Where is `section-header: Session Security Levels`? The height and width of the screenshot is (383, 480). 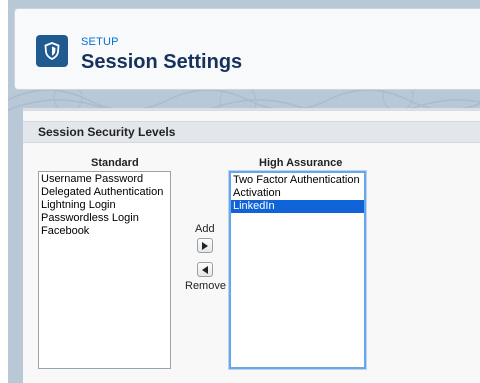
section-header: Session Security Levels is located at coordinates (251, 132).